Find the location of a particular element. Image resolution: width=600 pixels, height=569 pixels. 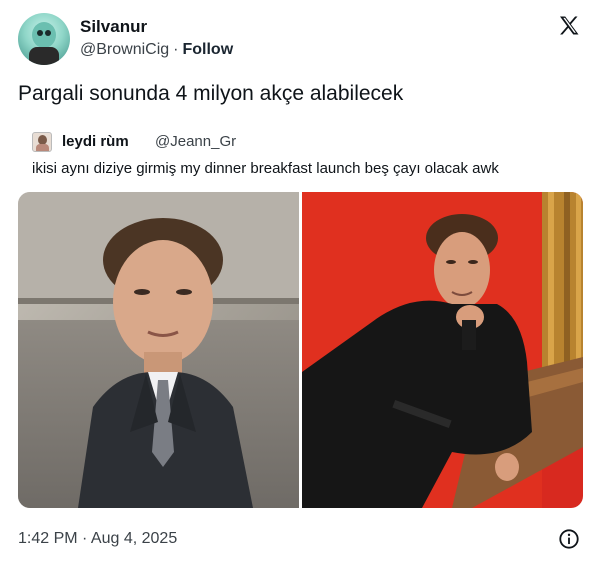

info-icon is located at coordinates (569, 539).